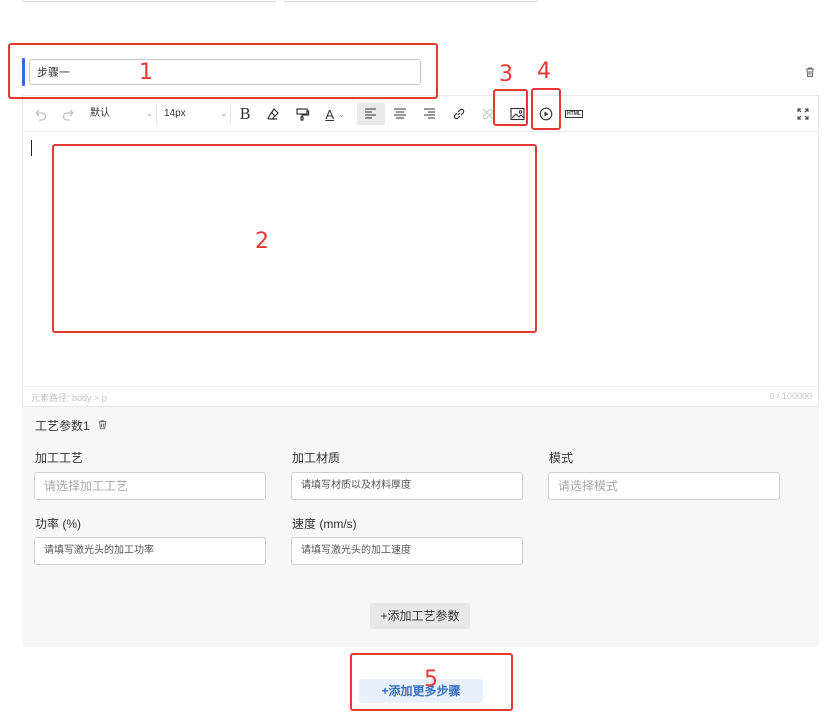  Describe the element at coordinates (149, 1) in the screenshot. I see `top-field-left` at that location.